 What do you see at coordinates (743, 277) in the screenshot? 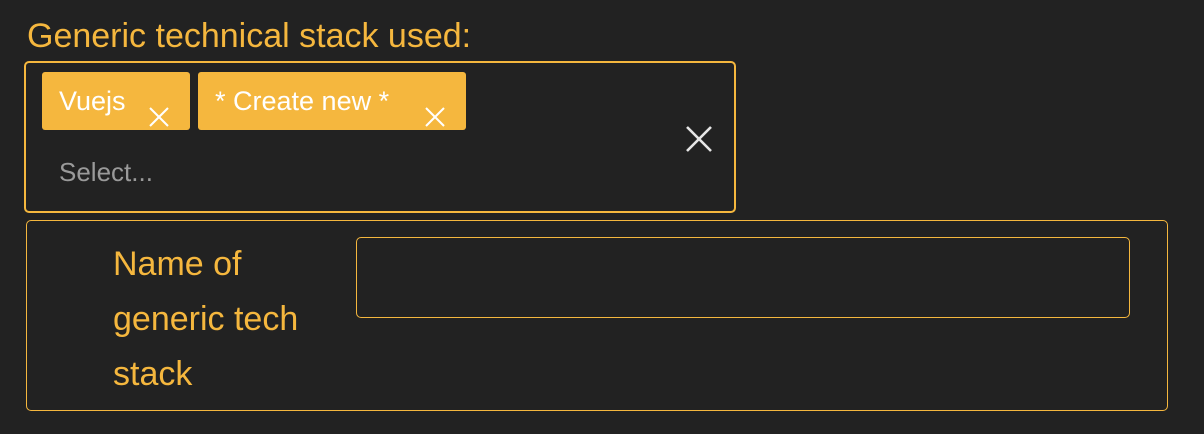
I see `stack-name-input` at bounding box center [743, 277].